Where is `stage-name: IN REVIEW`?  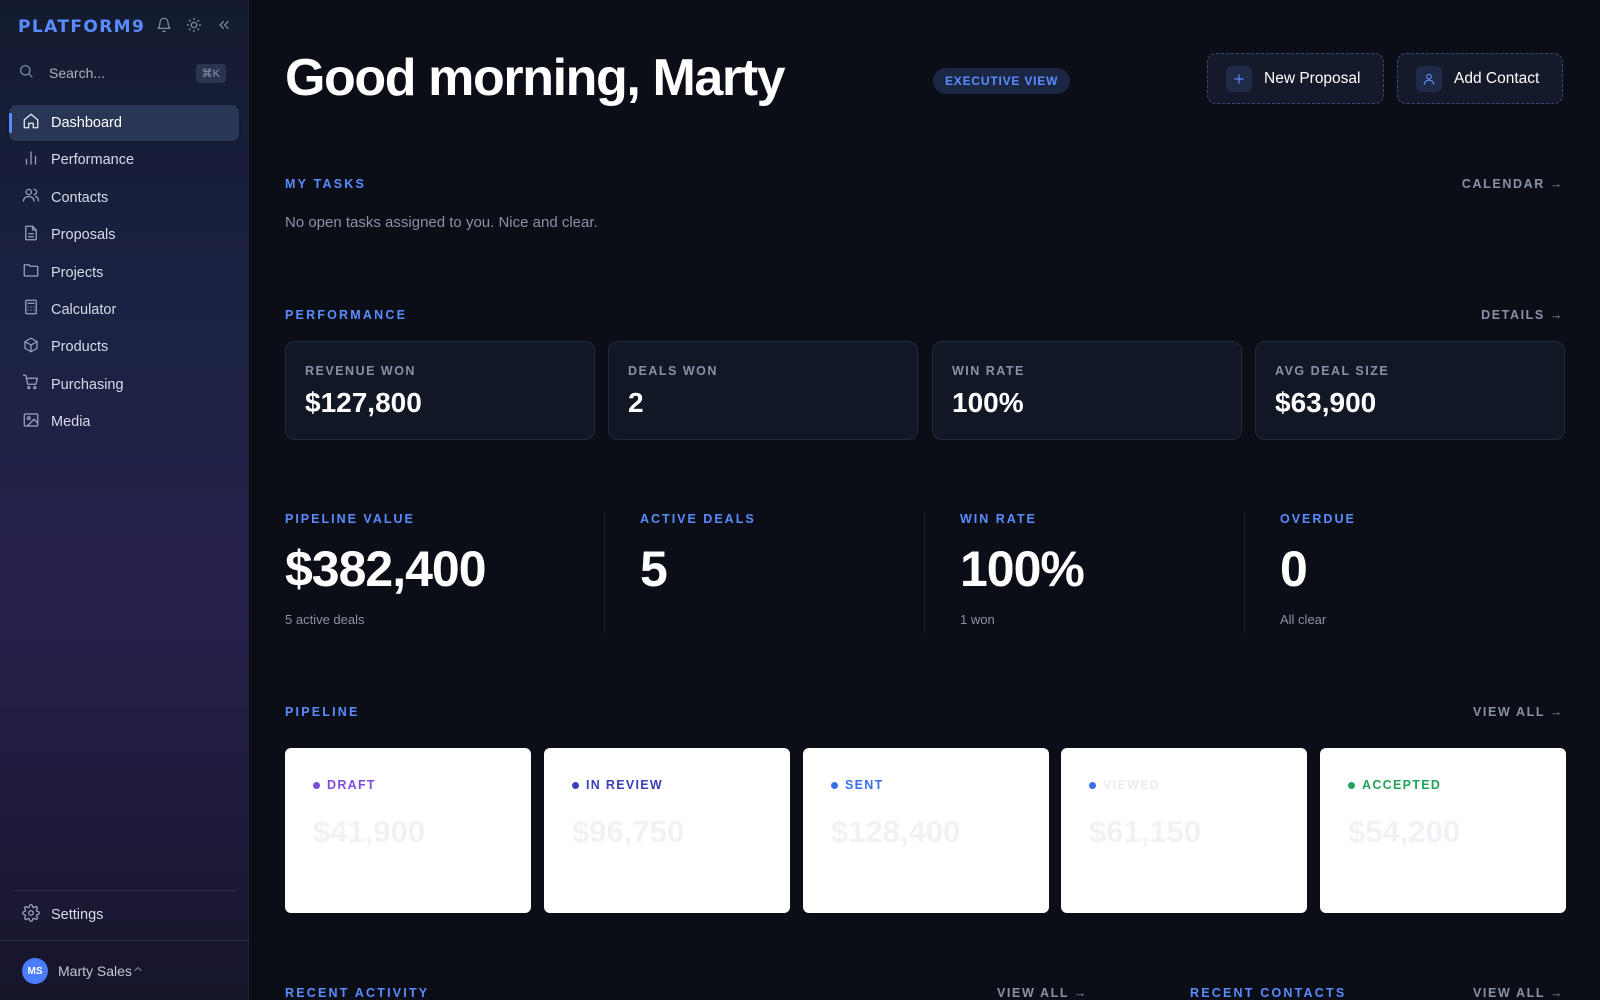
stage-name: IN REVIEW is located at coordinates (624, 785).